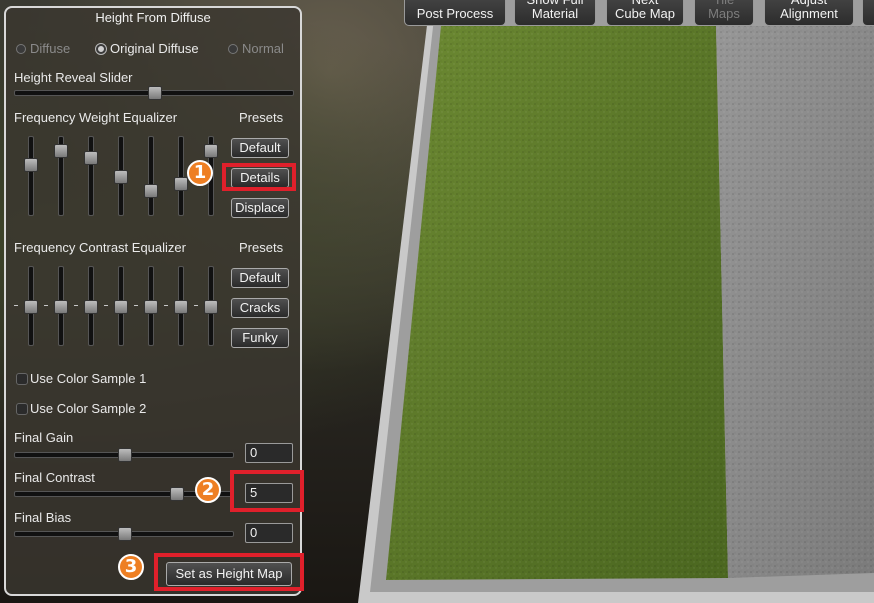 This screenshot has width=874, height=603. Describe the element at coordinates (260, 338) in the screenshot. I see `preset-funky-button: Funky` at that location.